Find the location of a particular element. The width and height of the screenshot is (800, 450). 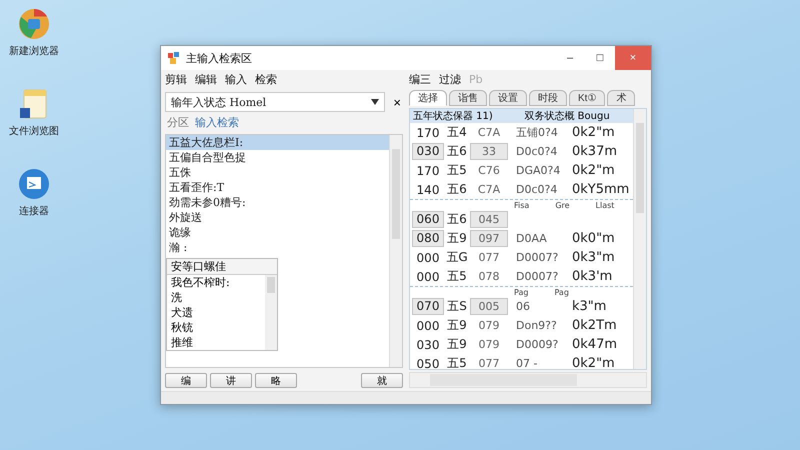

group-label: Gre is located at coordinates (562, 205).